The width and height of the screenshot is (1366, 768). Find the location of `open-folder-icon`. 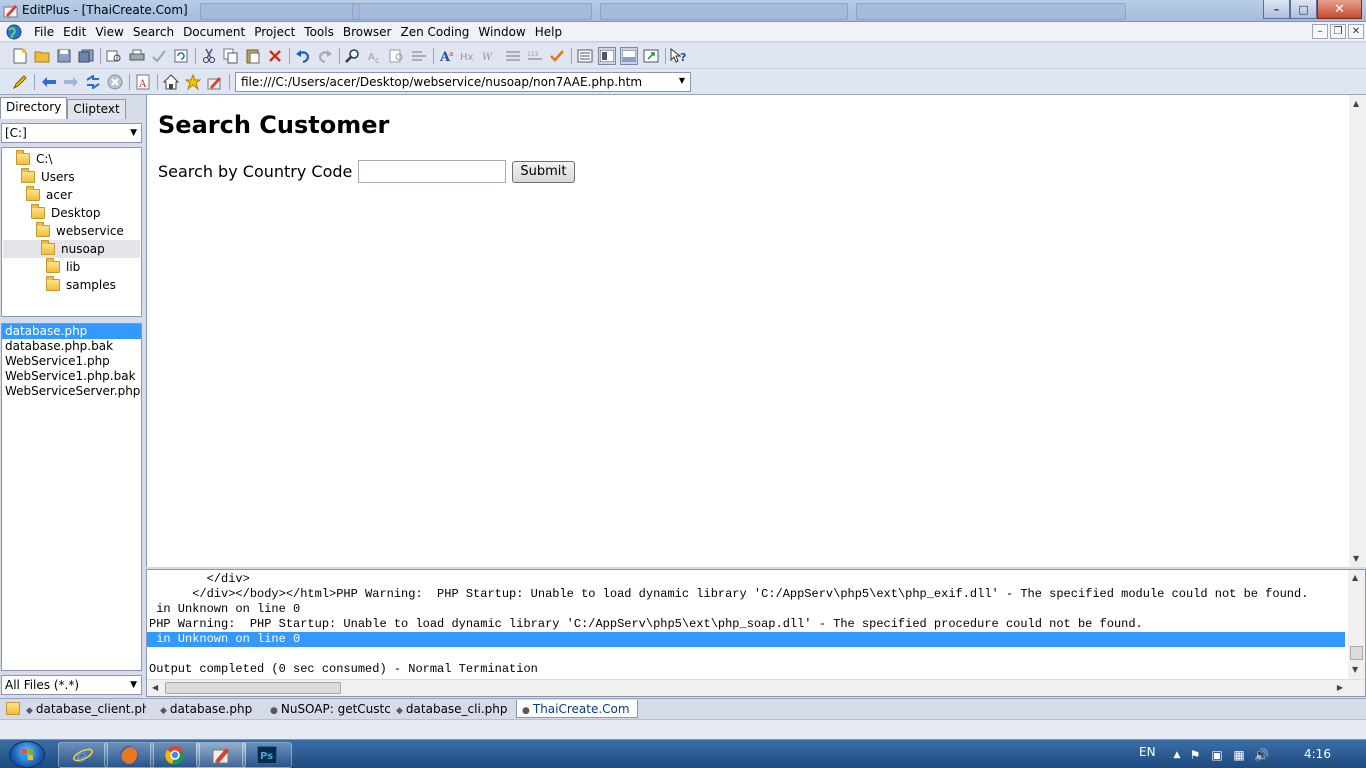

open-folder-icon is located at coordinates (42, 56).